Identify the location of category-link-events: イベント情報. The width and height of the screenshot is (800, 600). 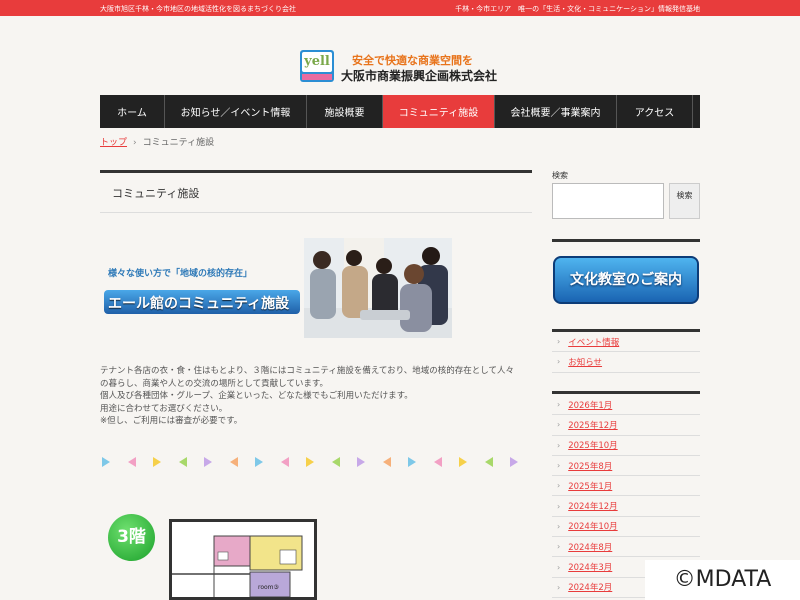
(593, 342).